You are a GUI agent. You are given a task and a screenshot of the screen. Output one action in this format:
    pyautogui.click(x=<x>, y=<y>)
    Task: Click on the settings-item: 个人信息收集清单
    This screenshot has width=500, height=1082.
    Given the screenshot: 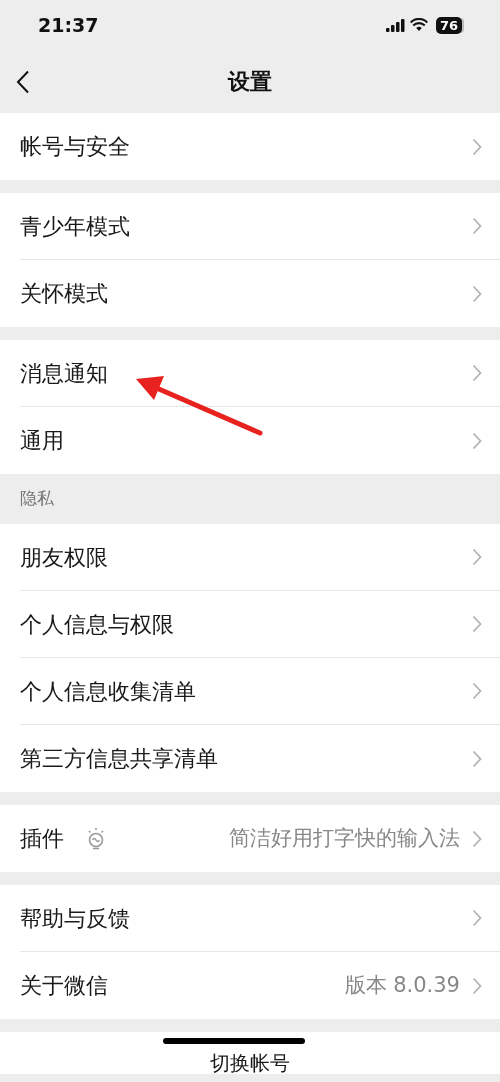 What is the action you would take?
    pyautogui.click(x=108, y=691)
    